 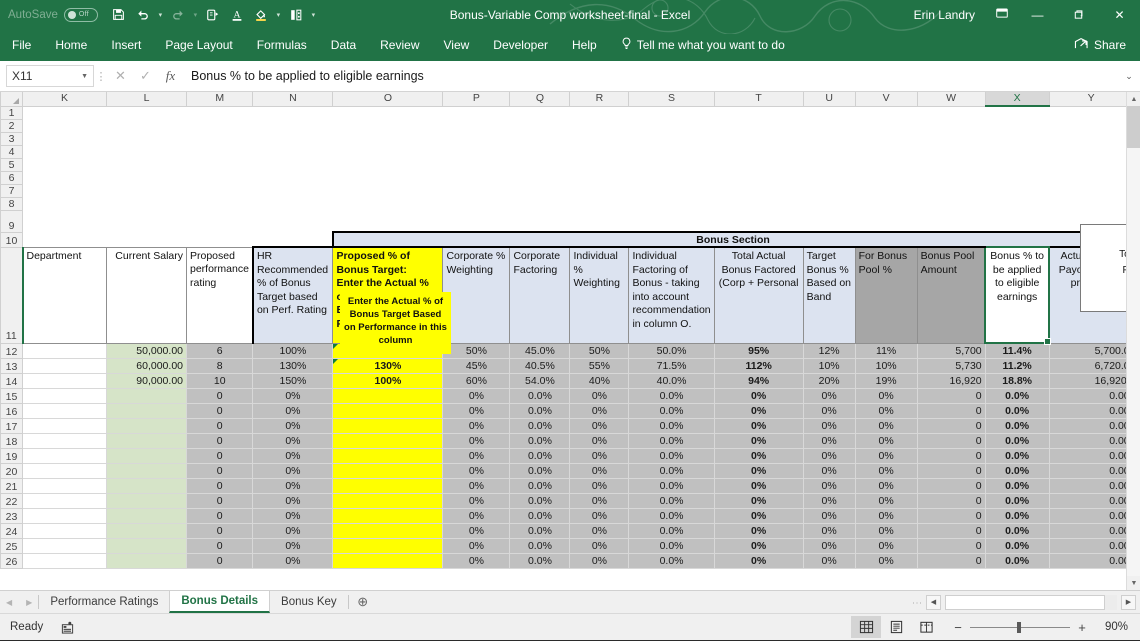 I want to click on horizontal-scroll-thumb, so click(x=1025, y=602).